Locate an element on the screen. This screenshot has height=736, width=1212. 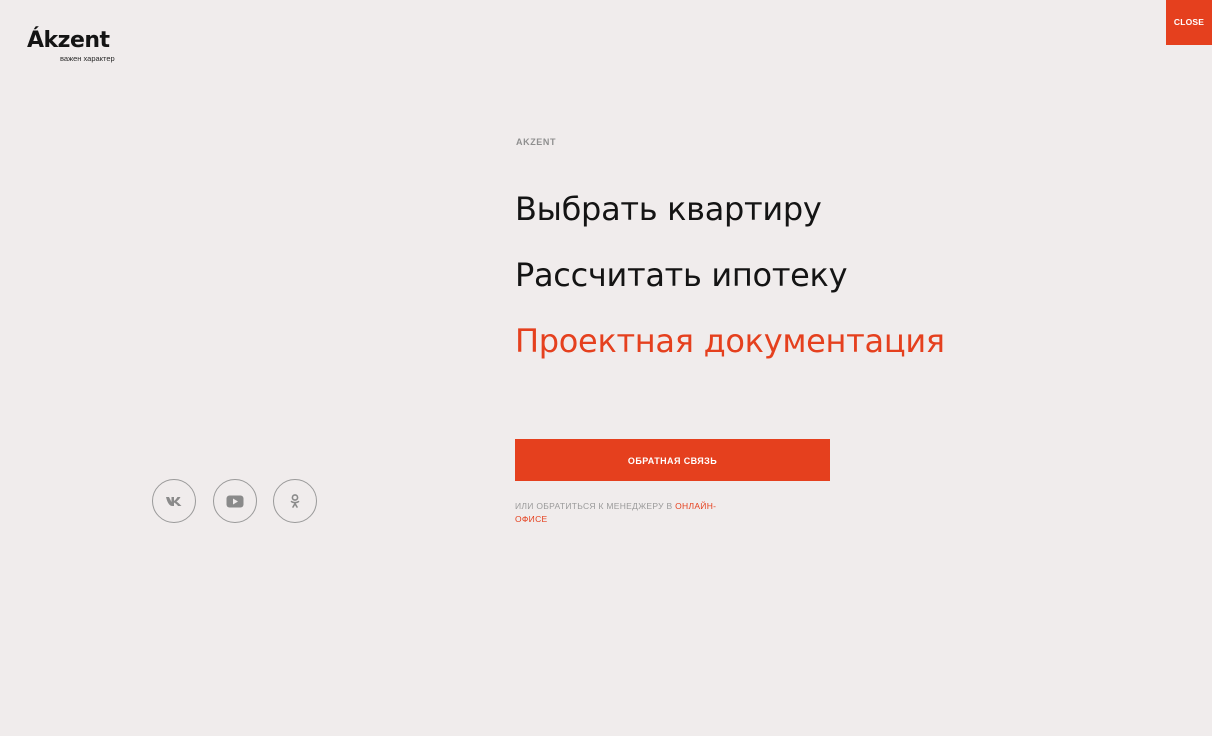
odnoklassniki-icon is located at coordinates (295, 501).